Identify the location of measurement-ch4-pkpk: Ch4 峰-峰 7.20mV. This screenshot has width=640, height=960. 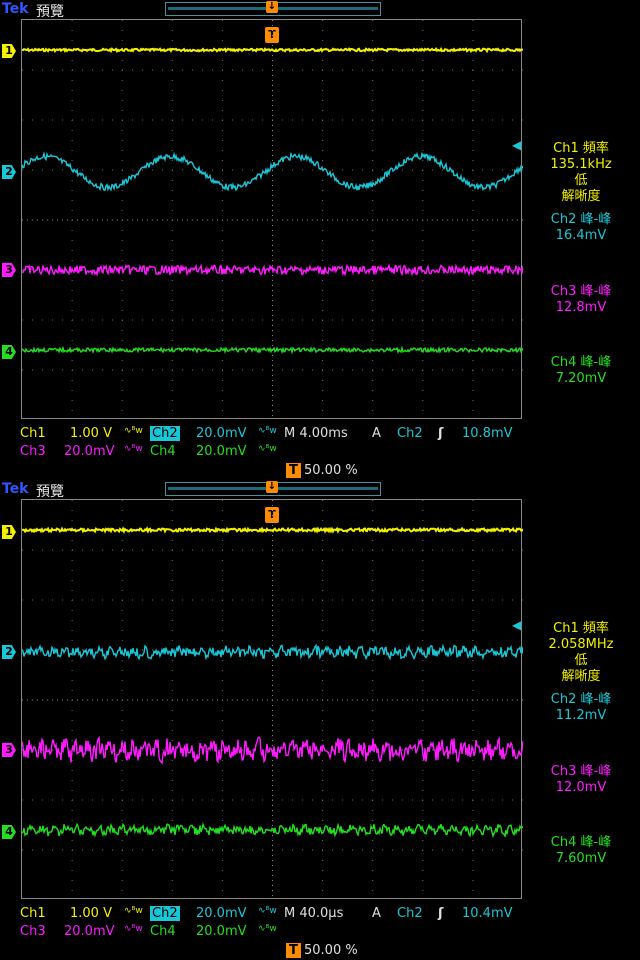
(581, 371).